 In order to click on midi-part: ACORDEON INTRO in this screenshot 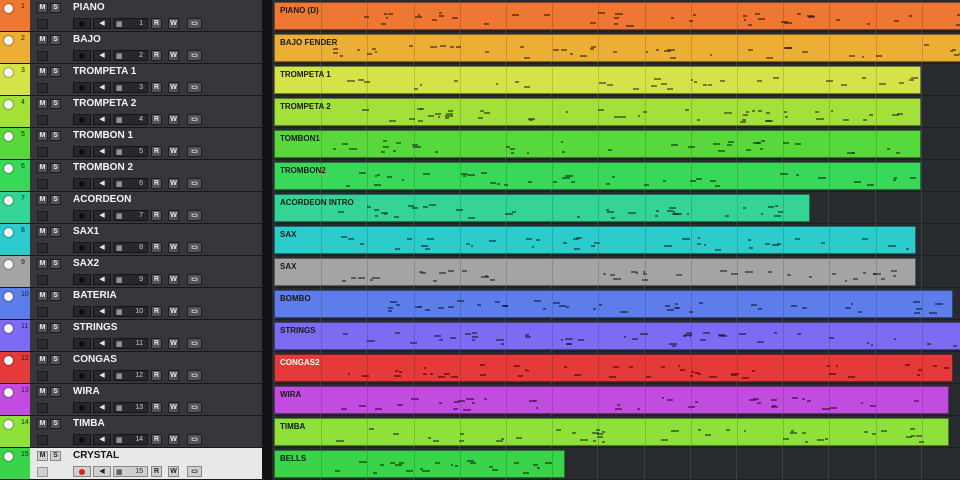, I will do `click(542, 208)`.